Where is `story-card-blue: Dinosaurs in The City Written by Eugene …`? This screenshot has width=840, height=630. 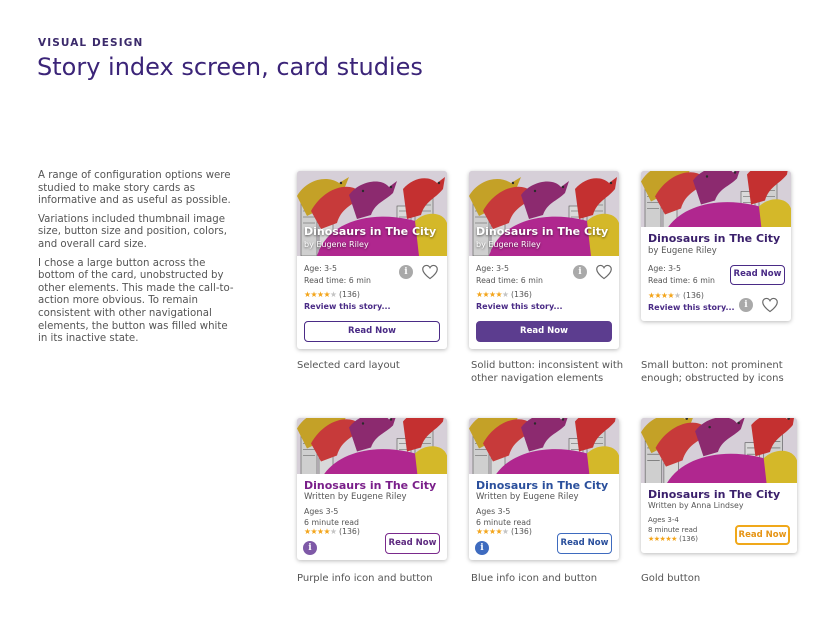
story-card-blue: Dinosaurs in The City Written by Eugene … is located at coordinates (544, 489).